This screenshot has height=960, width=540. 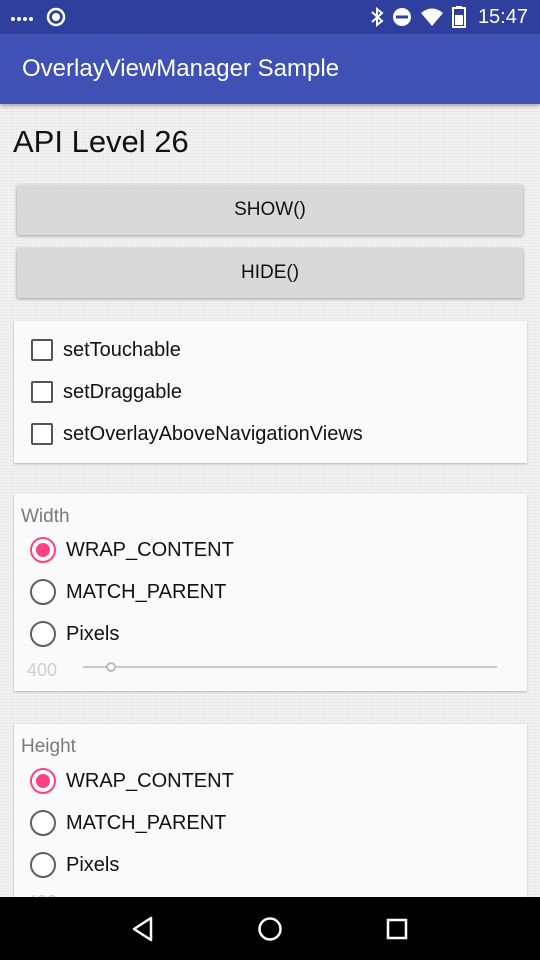 What do you see at coordinates (56, 17) in the screenshot?
I see `notification-circle-icon` at bounding box center [56, 17].